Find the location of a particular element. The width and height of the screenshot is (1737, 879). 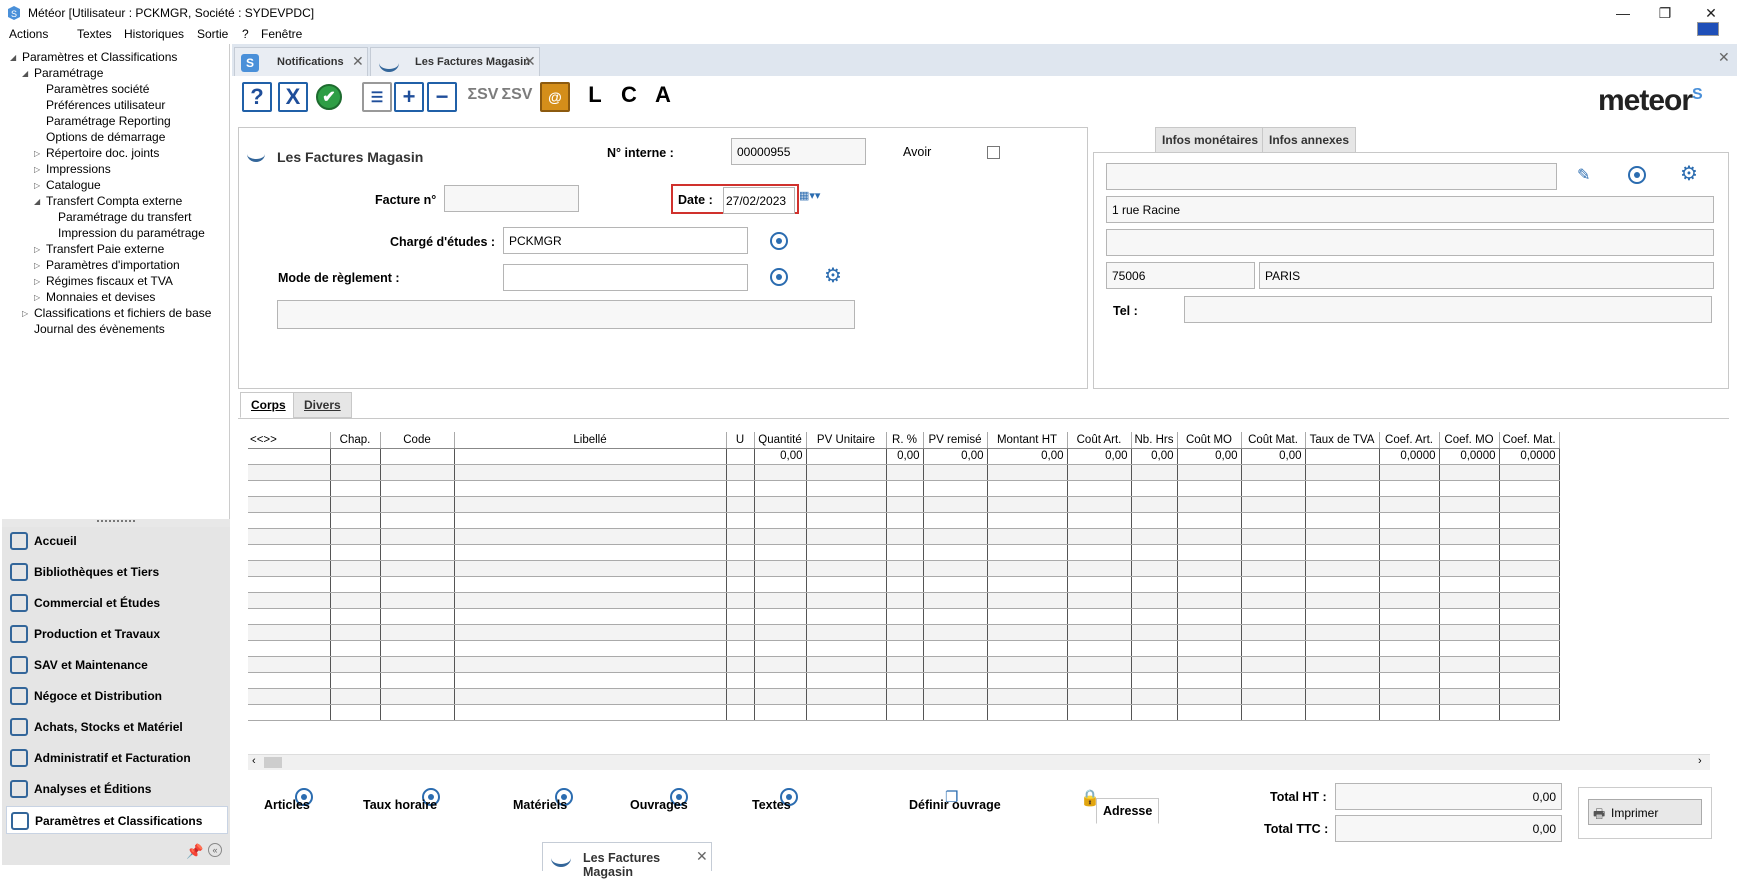

menu-actions: Actions is located at coordinates (28, 34).